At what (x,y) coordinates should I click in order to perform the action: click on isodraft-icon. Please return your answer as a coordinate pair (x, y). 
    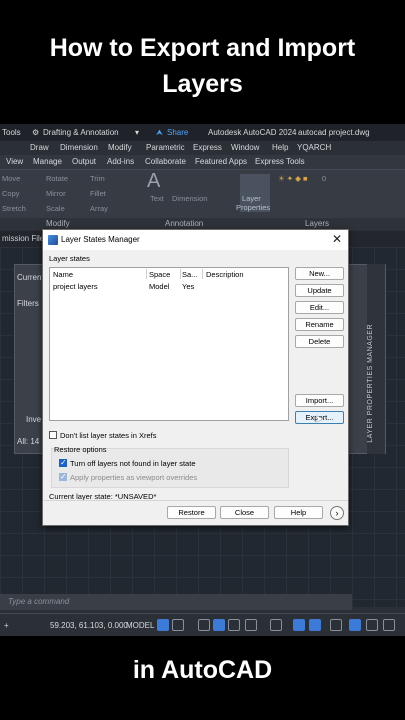
    Looking at the image, I should click on (234, 625).